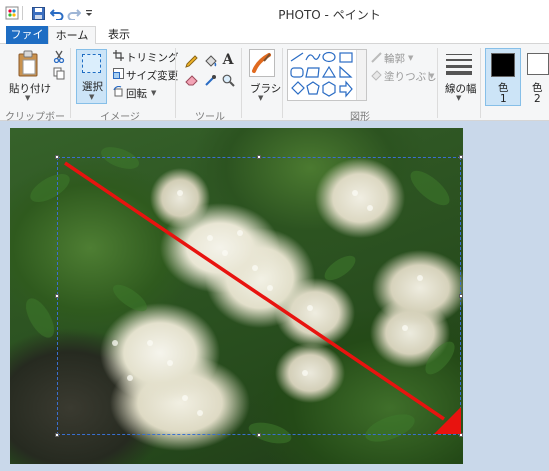  I want to click on crop-button: トリミング, so click(152, 57).